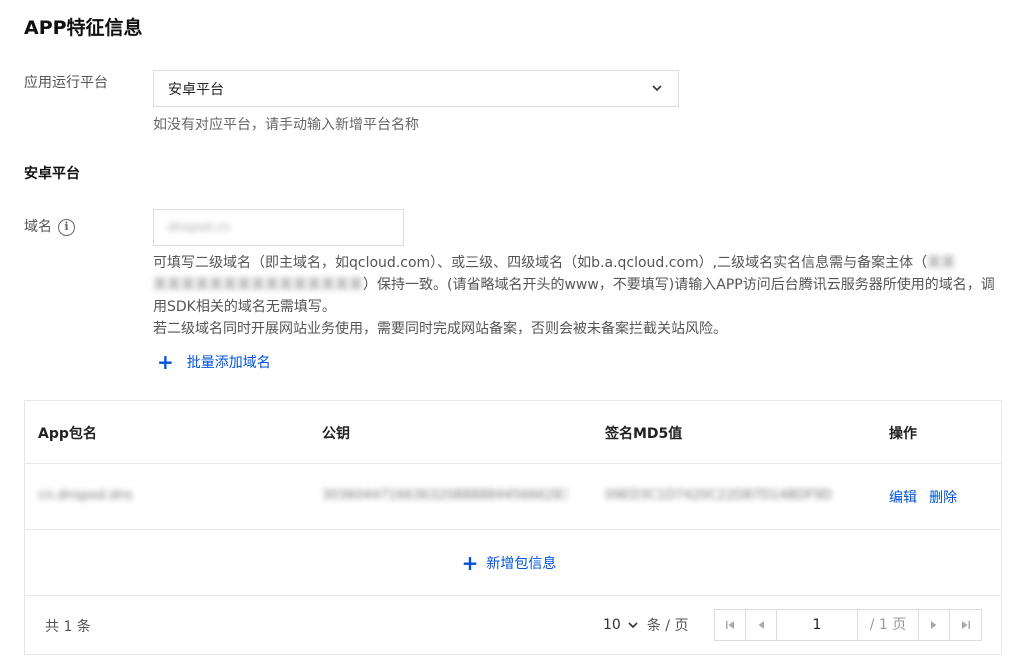 The height and width of the screenshot is (662, 1020). I want to click on info-icon: i, so click(66, 227).